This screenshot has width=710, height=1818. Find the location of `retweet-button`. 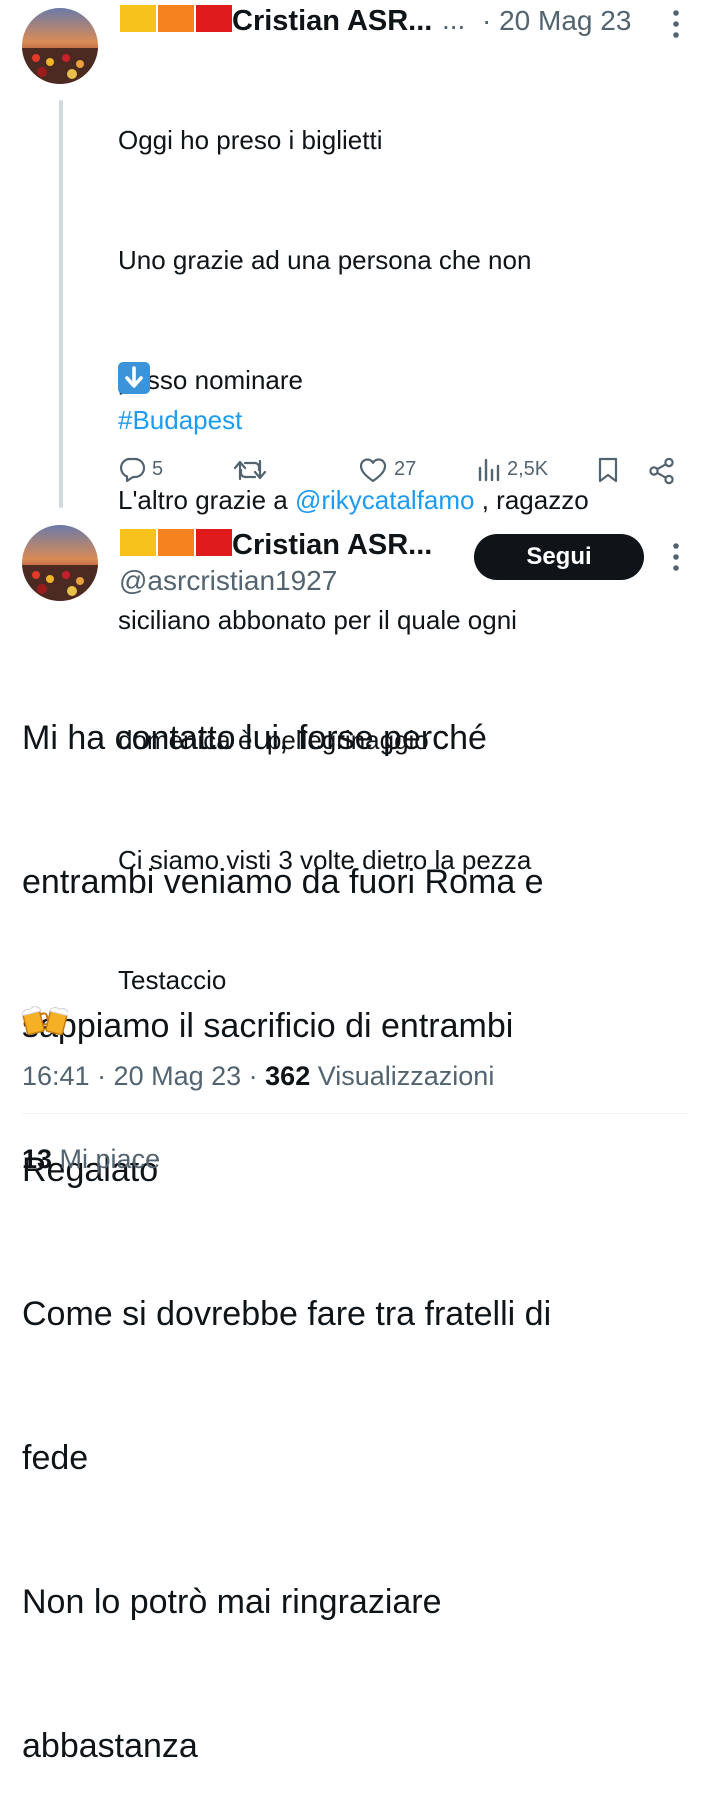

retweet-button is located at coordinates (250, 470).